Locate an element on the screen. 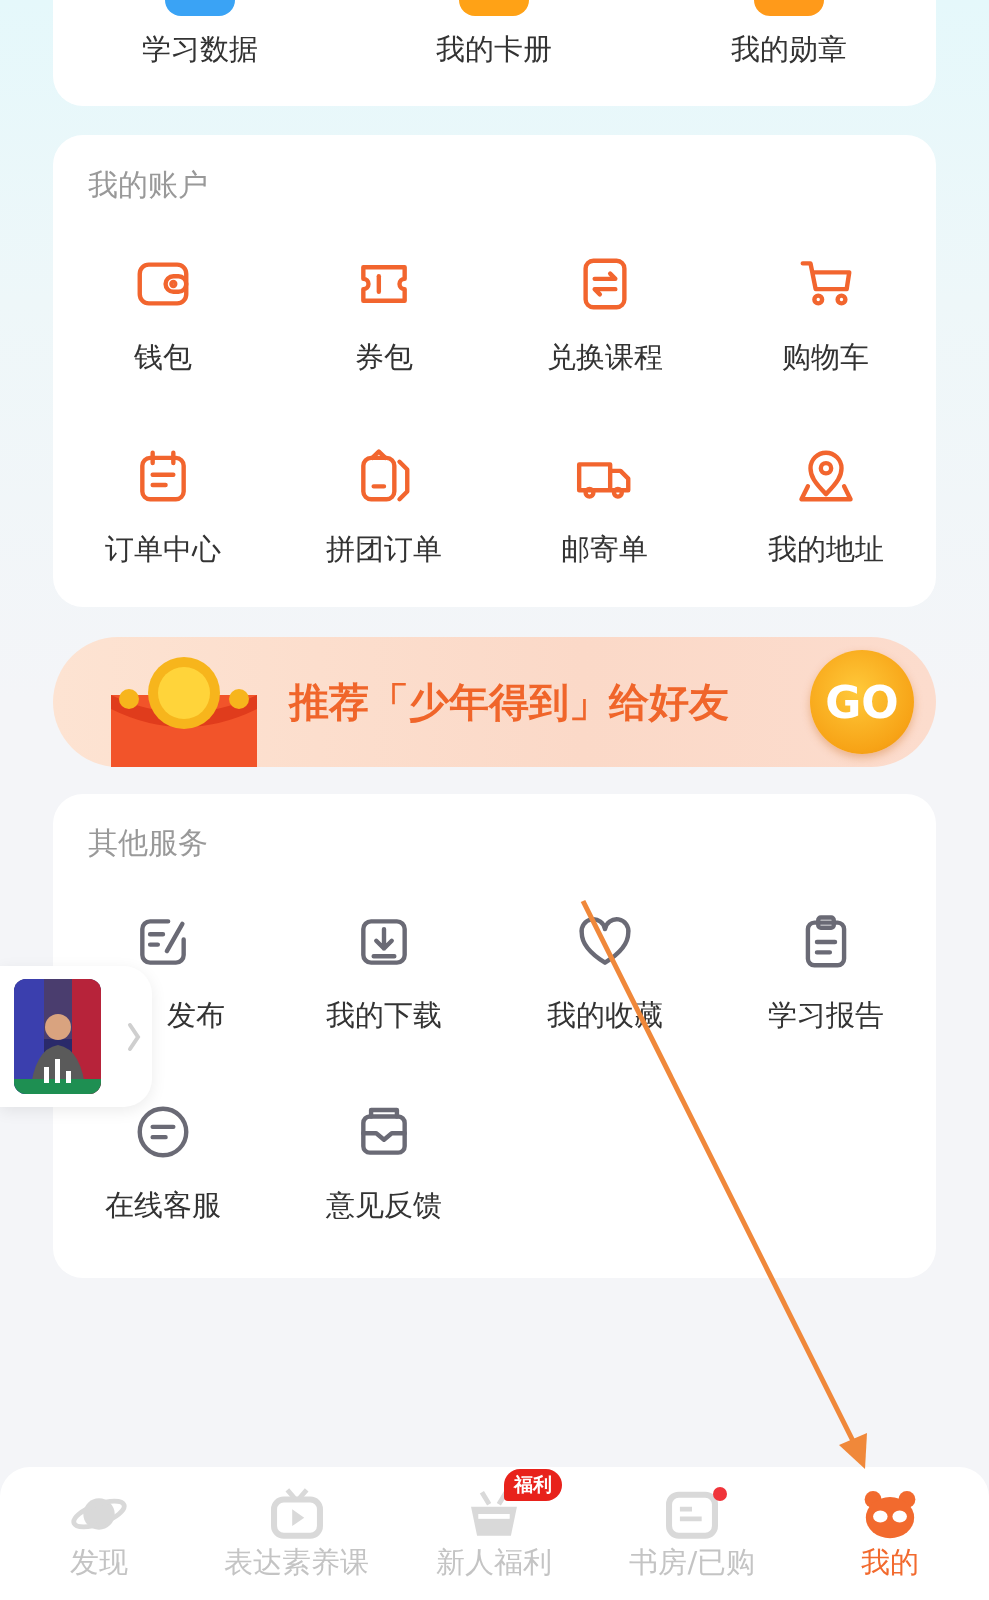  section-title: 其他服务 is located at coordinates (148, 843).